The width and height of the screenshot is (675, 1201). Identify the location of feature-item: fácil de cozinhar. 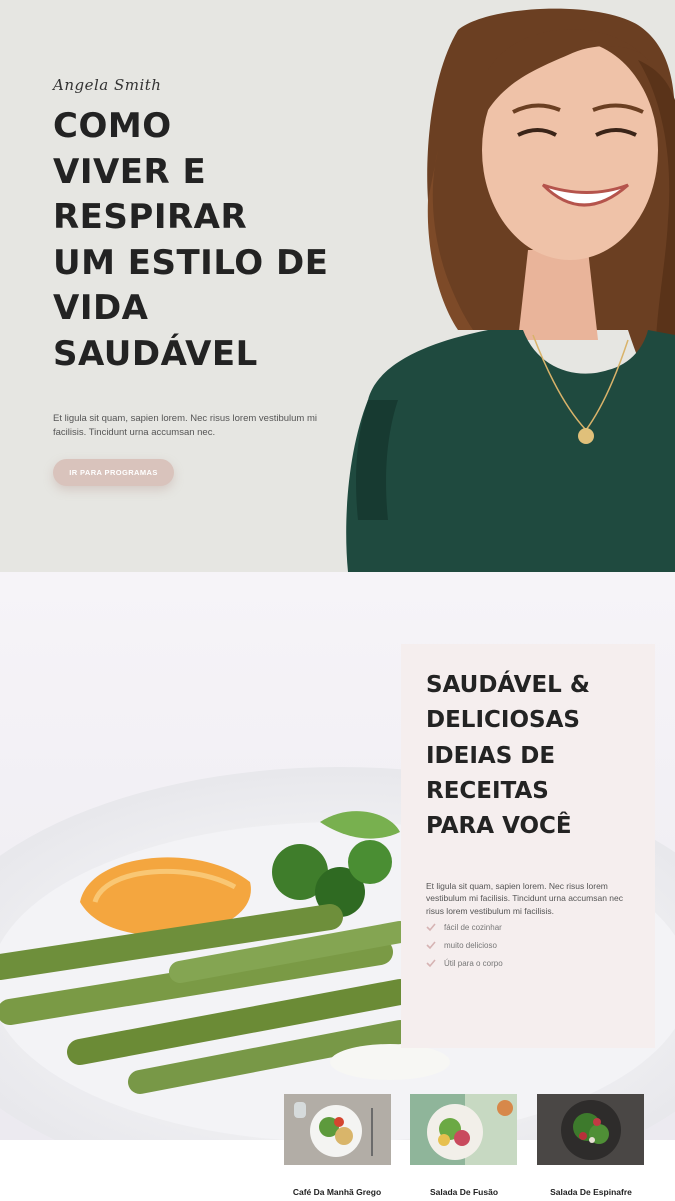
(464, 927).